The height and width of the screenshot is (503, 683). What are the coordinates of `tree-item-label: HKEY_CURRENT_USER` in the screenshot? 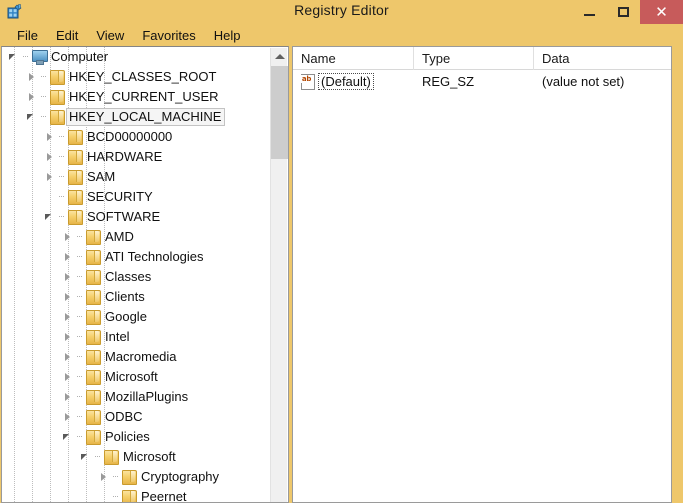 It's located at (144, 96).